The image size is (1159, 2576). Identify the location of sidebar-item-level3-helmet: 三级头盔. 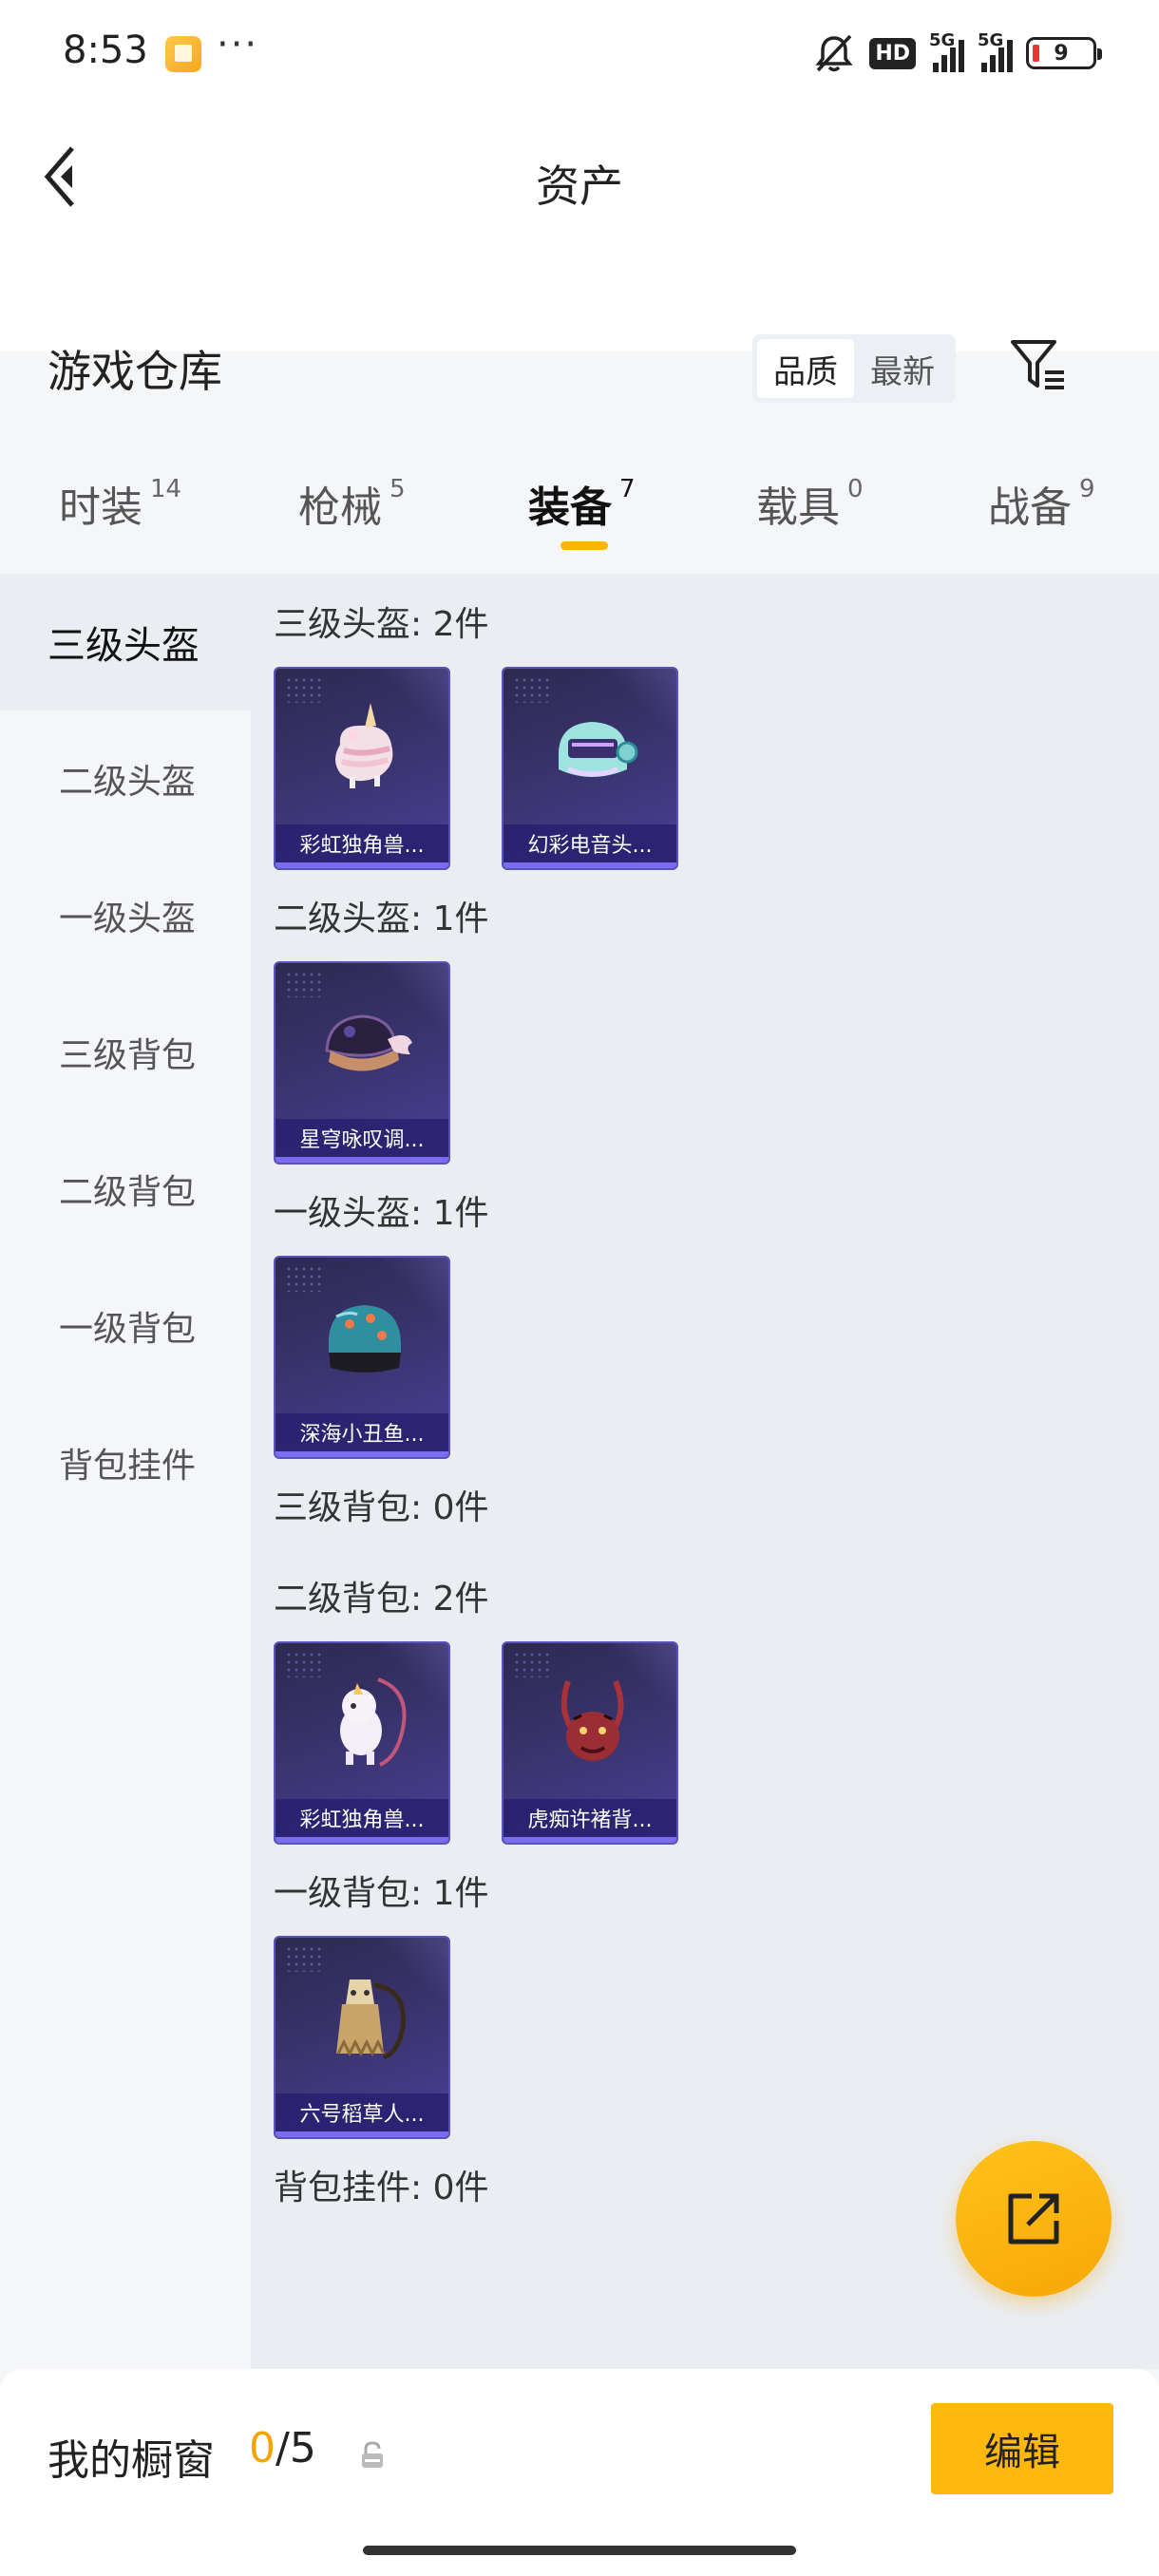
(125, 642).